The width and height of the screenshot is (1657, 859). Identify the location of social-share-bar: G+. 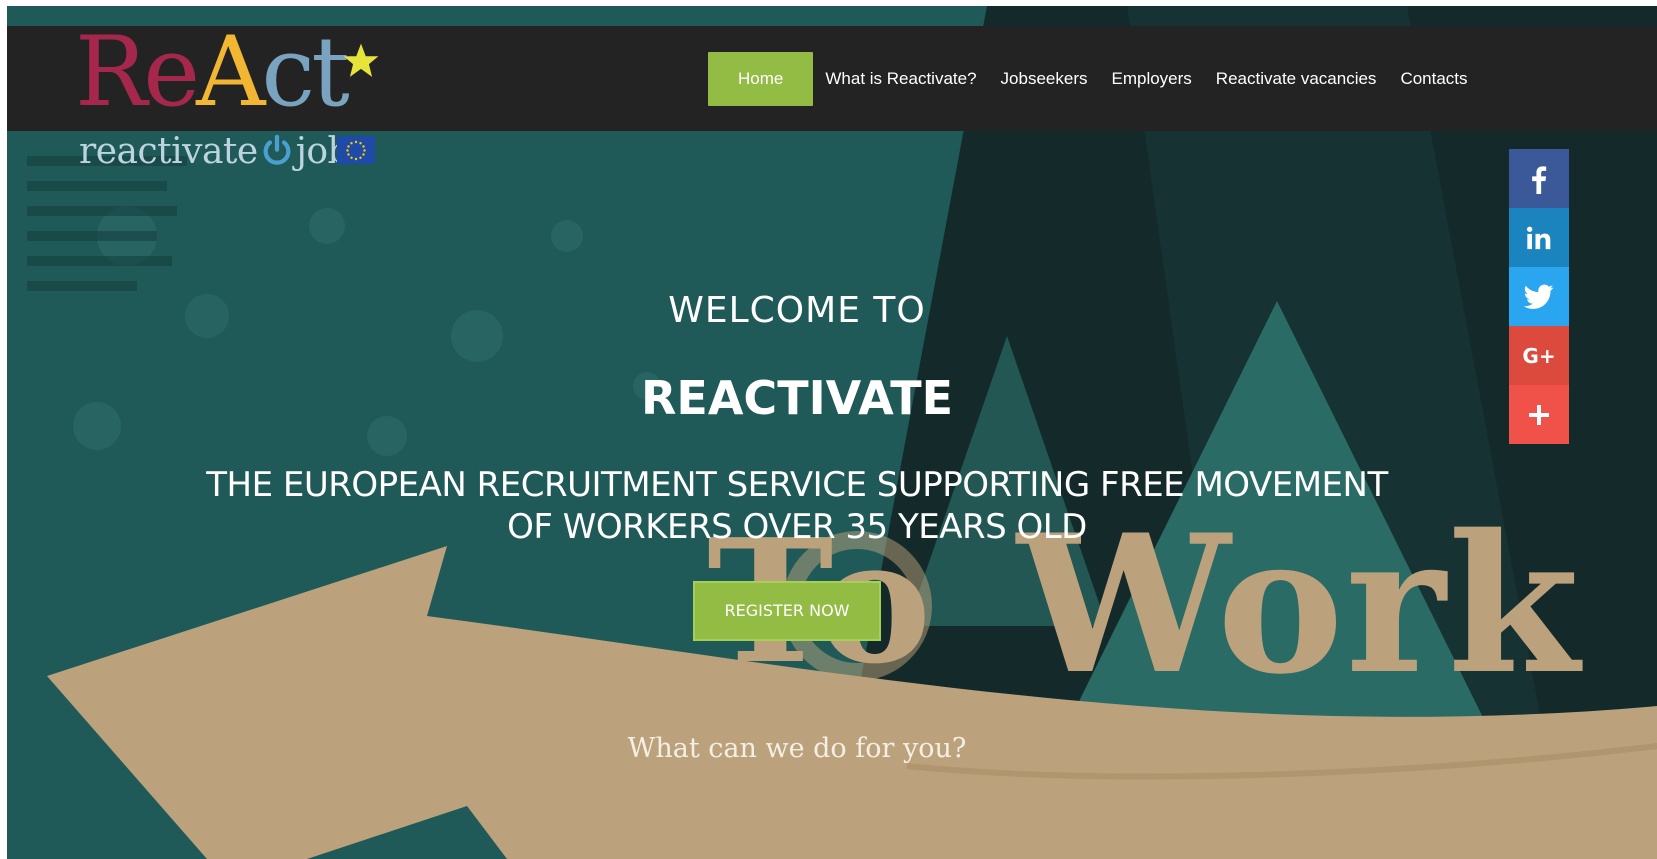
(1539, 296).